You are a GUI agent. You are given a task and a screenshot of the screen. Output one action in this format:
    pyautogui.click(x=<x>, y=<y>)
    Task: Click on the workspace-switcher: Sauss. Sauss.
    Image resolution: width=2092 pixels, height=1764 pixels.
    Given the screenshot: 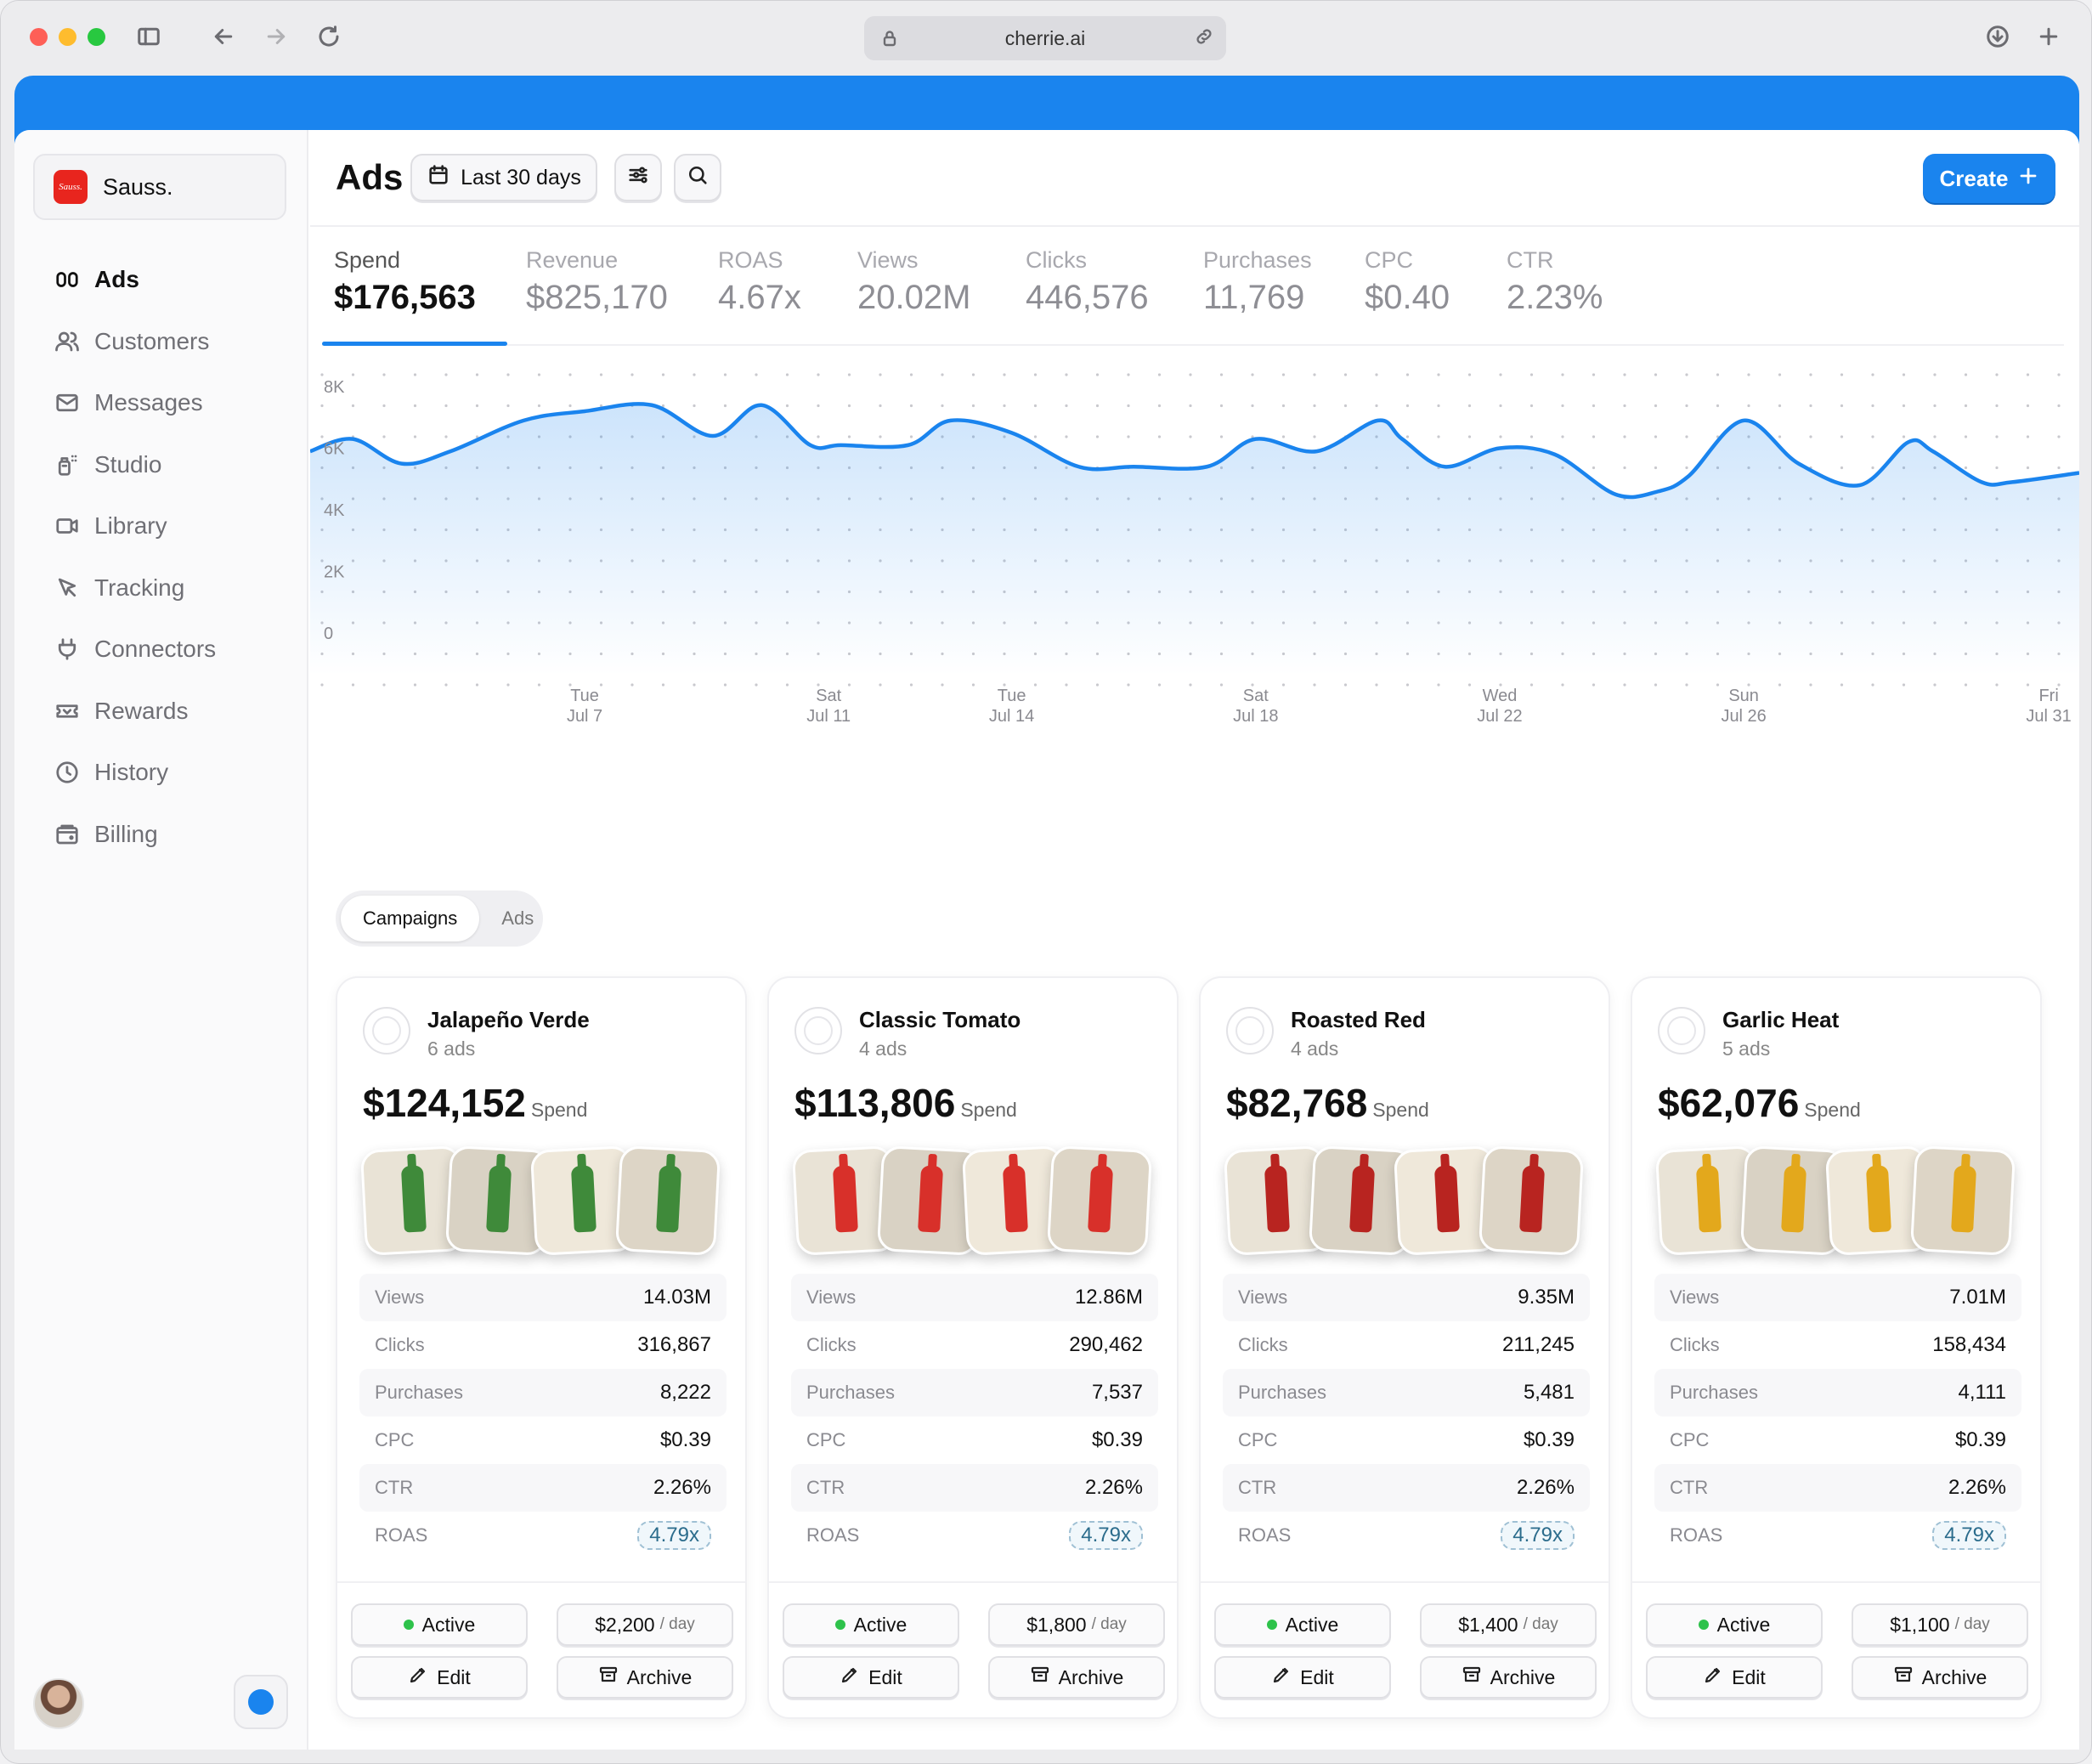 What is the action you would take?
    pyautogui.click(x=159, y=187)
    